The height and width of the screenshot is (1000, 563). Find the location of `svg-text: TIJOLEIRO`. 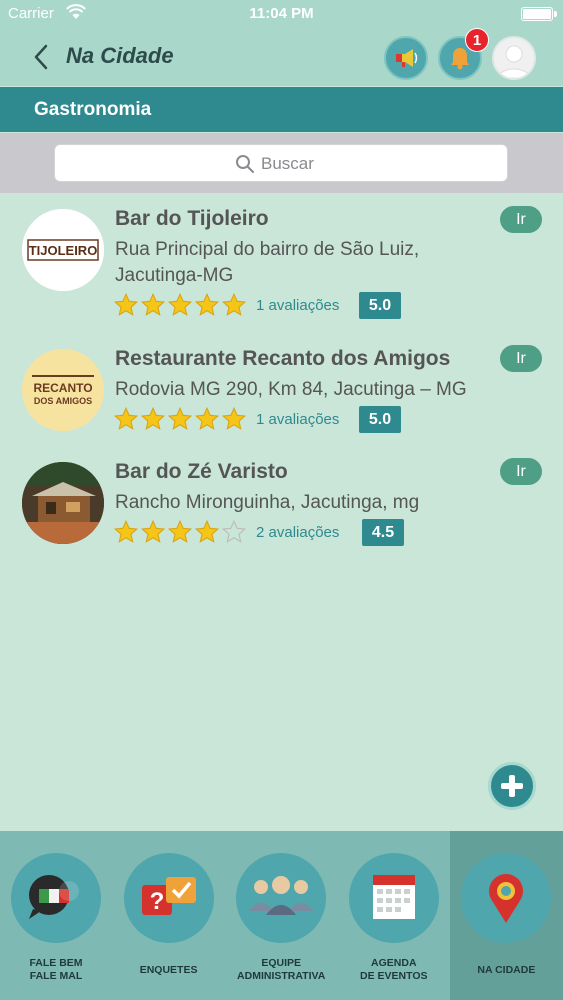

svg-text: TIJOLEIRO is located at coordinates (63, 250).